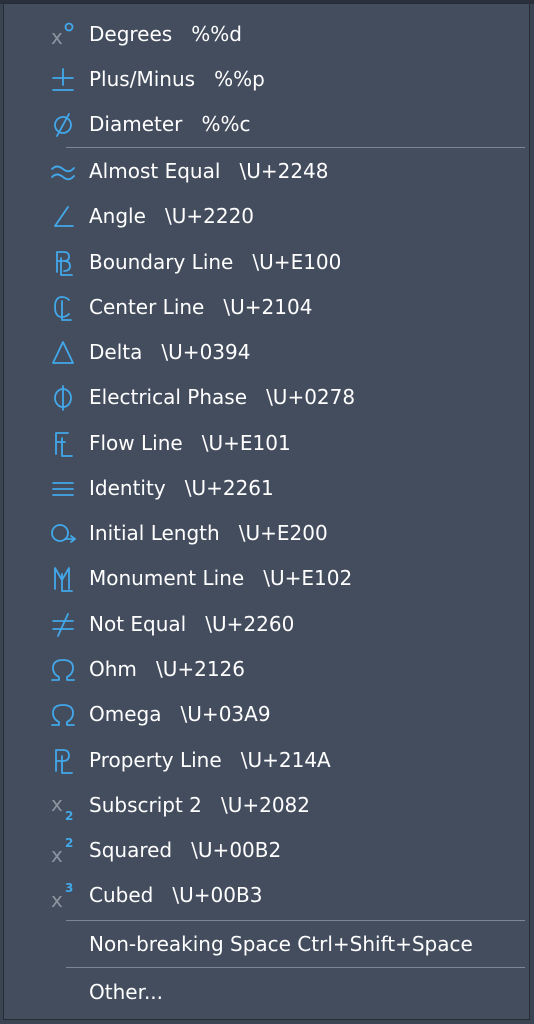 The height and width of the screenshot is (1024, 534). What do you see at coordinates (176, 895) in the screenshot?
I see `menu-item-label: Cubed \U+00B3` at bounding box center [176, 895].